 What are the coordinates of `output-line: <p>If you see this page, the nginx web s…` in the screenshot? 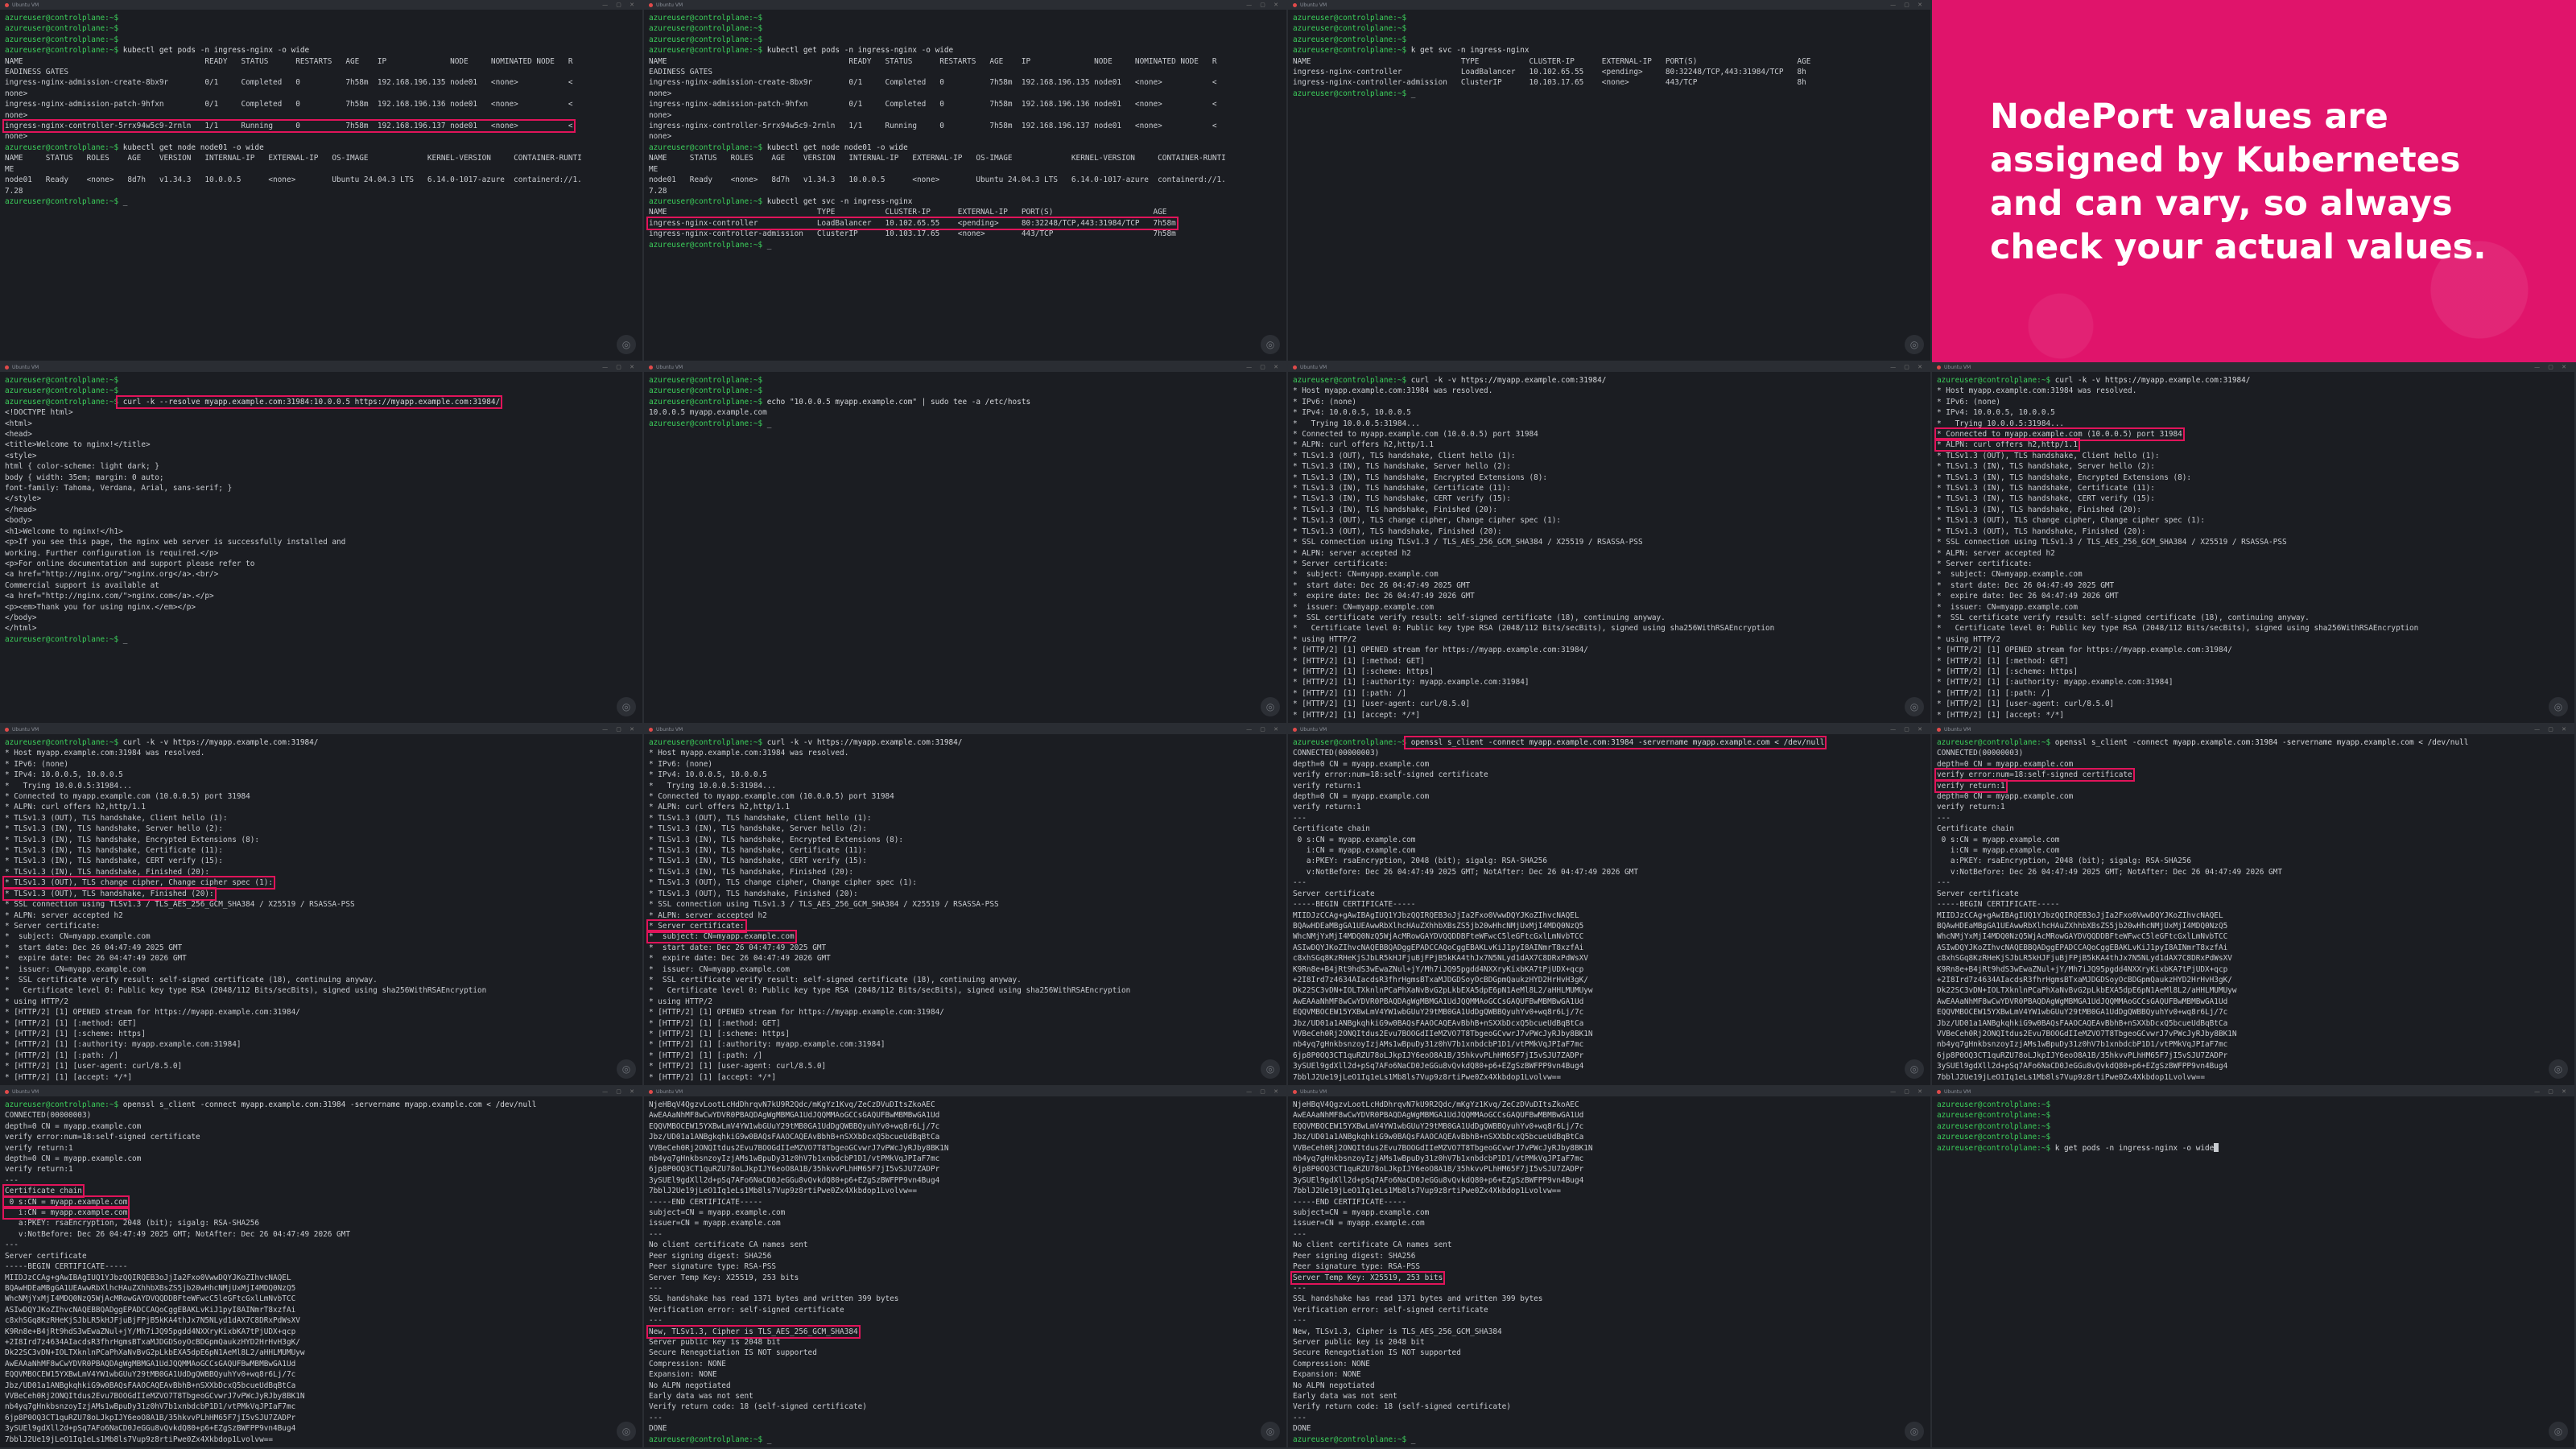 It's located at (321, 542).